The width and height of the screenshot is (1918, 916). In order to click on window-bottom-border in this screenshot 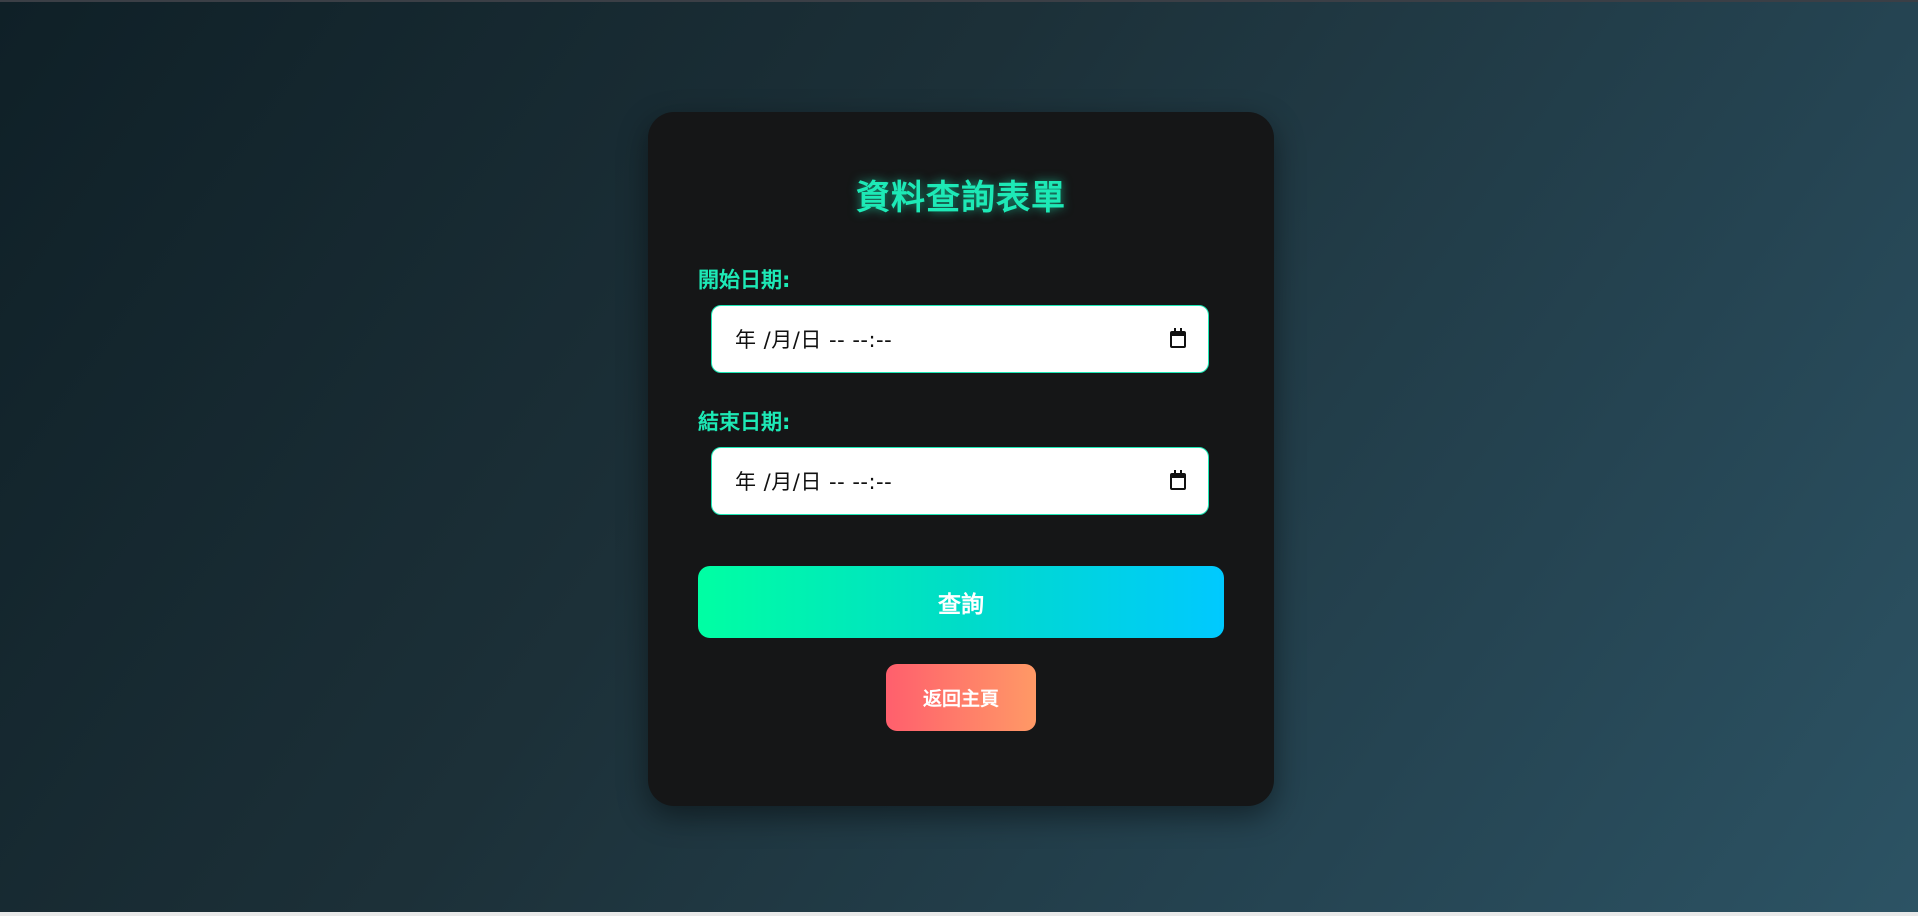, I will do `click(959, 914)`.